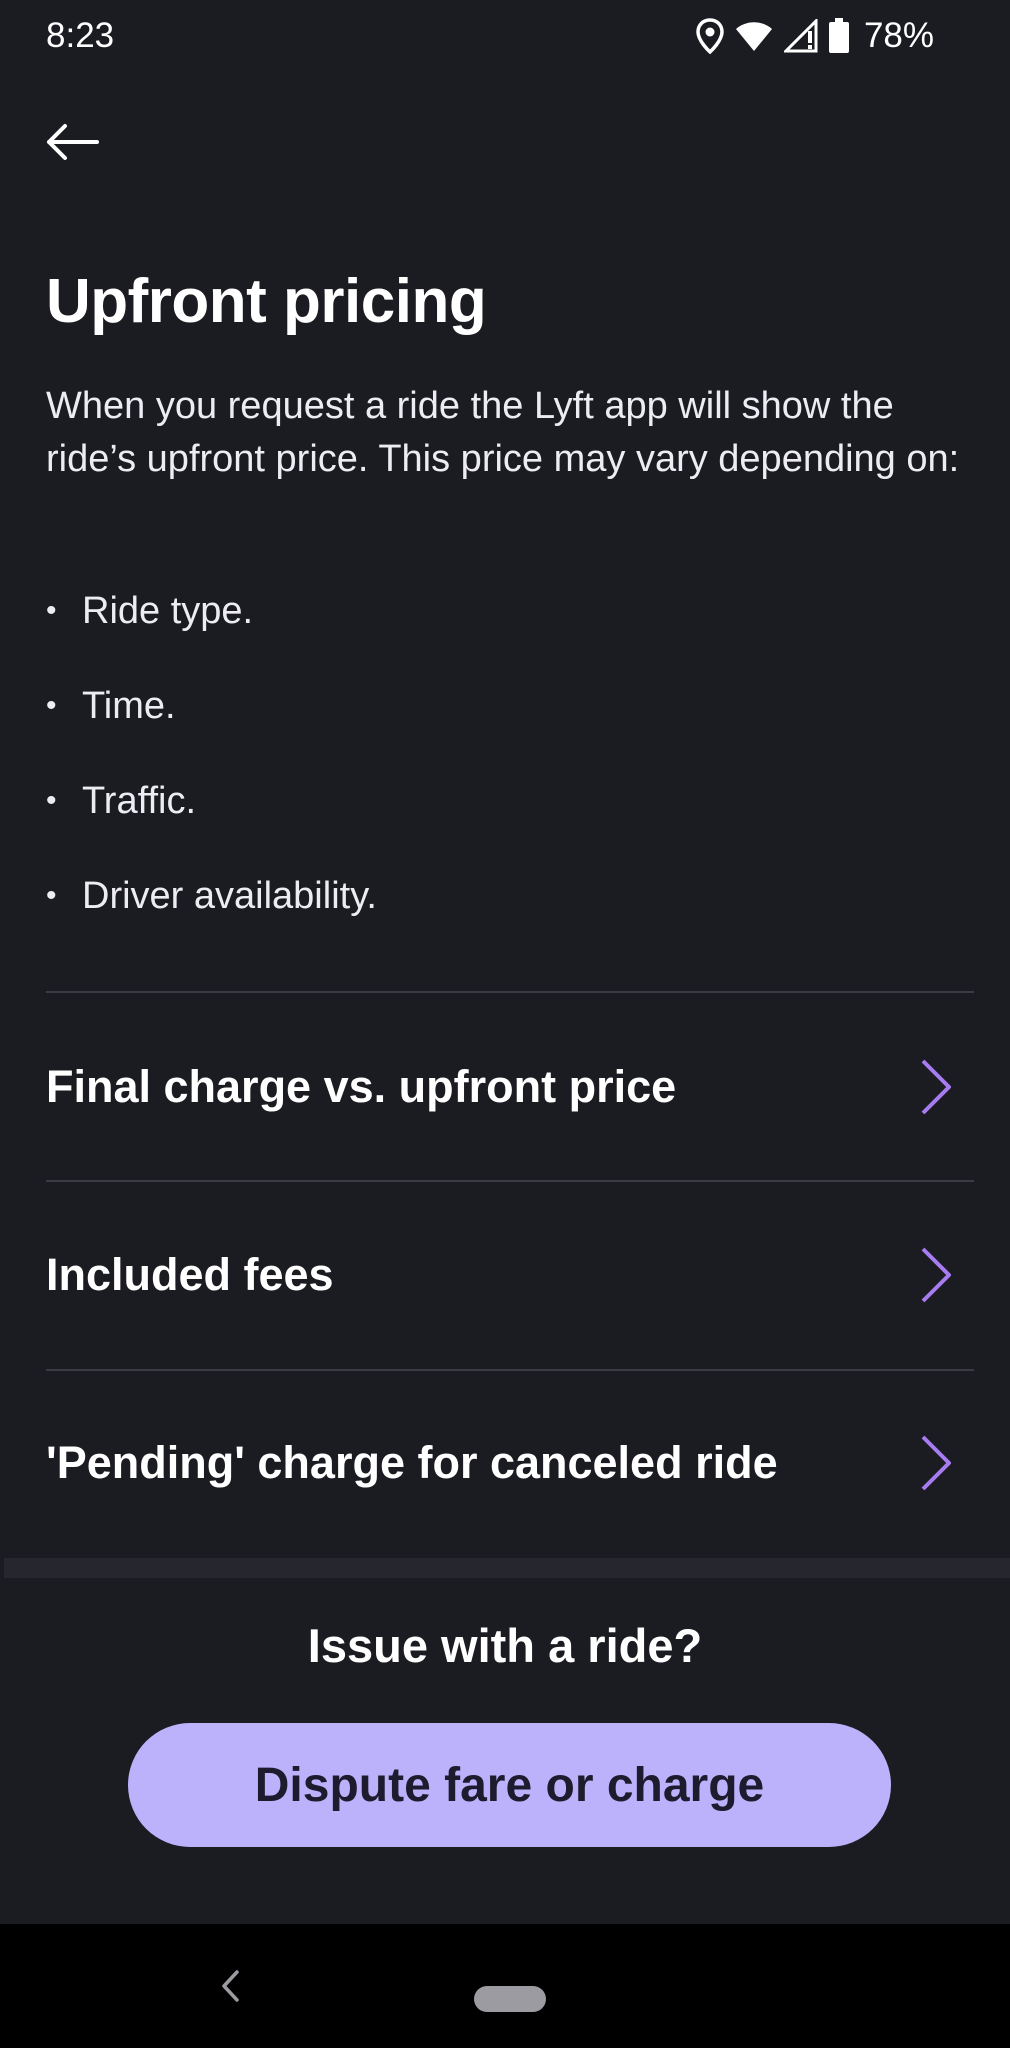 The height and width of the screenshot is (2048, 1010). Describe the element at coordinates (266, 301) in the screenshot. I see `page-title: Upfront pricing` at that location.